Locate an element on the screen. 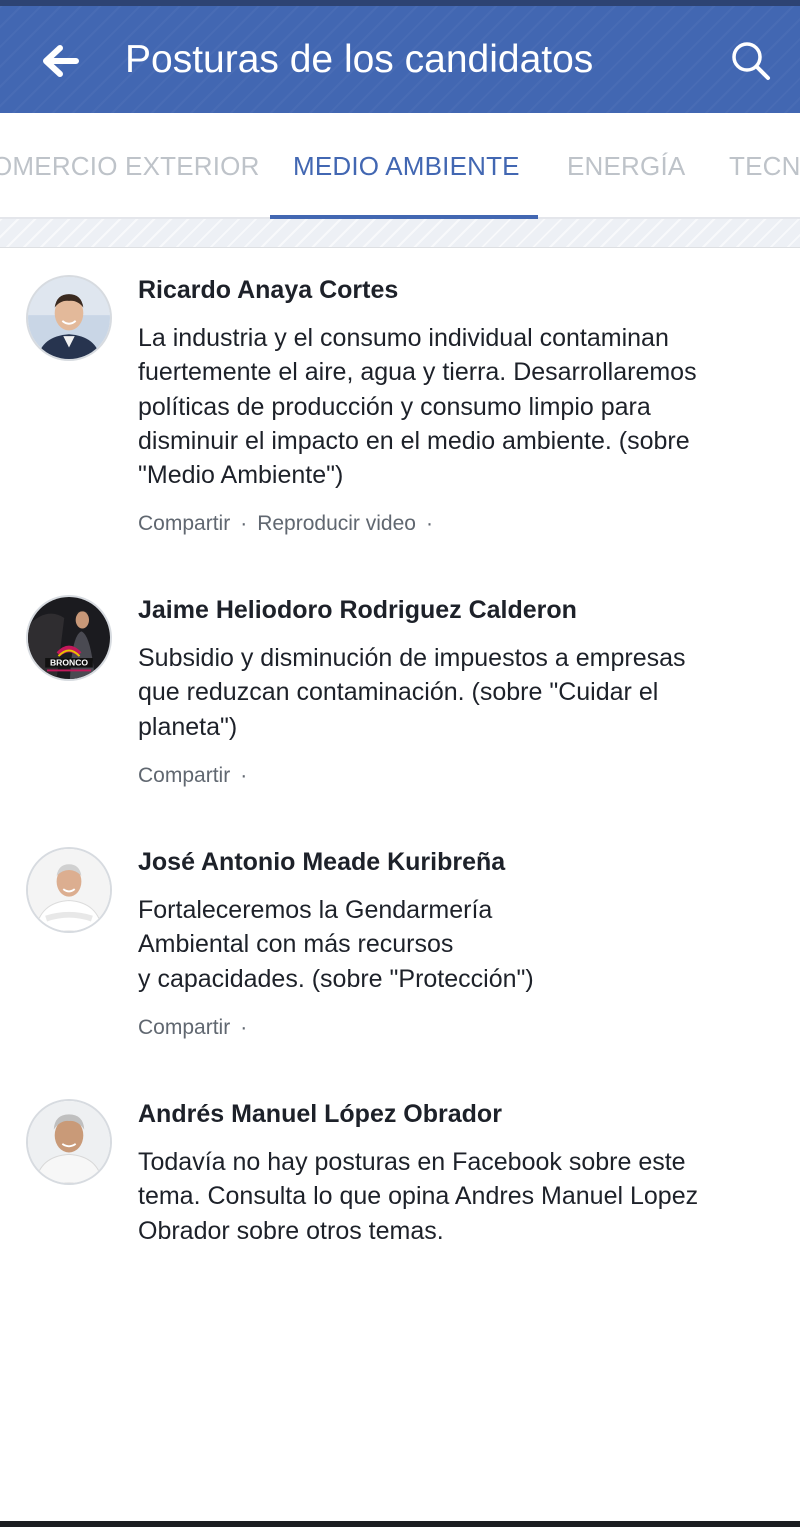 This screenshot has width=800, height=1527. candidate-name: José Antonio Meade Kuribreña is located at coordinates (321, 862).